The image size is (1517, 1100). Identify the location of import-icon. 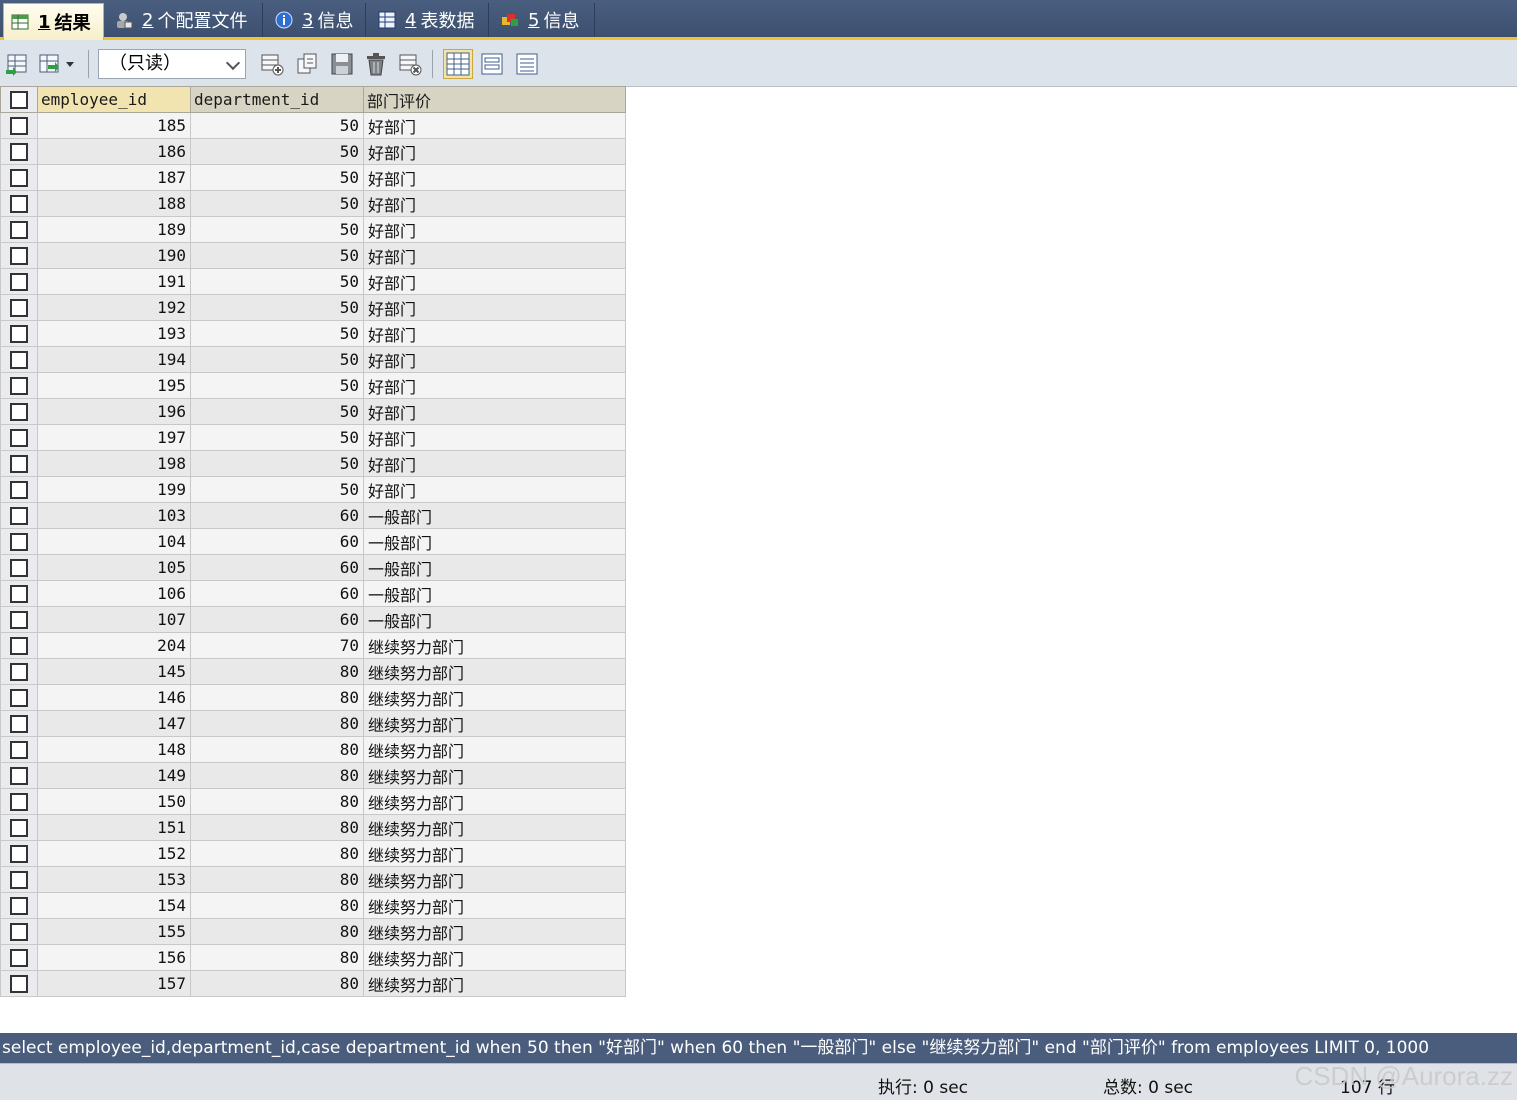
(58, 64).